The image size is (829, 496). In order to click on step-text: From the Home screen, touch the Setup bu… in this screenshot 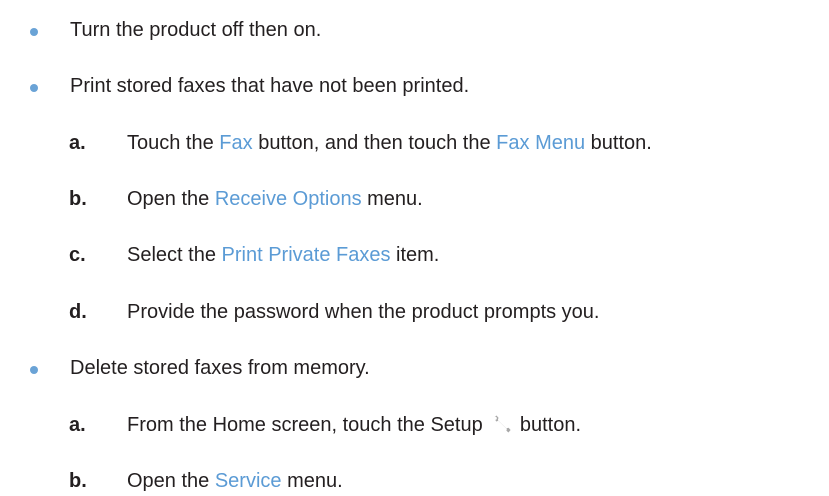, I will do `click(354, 425)`.